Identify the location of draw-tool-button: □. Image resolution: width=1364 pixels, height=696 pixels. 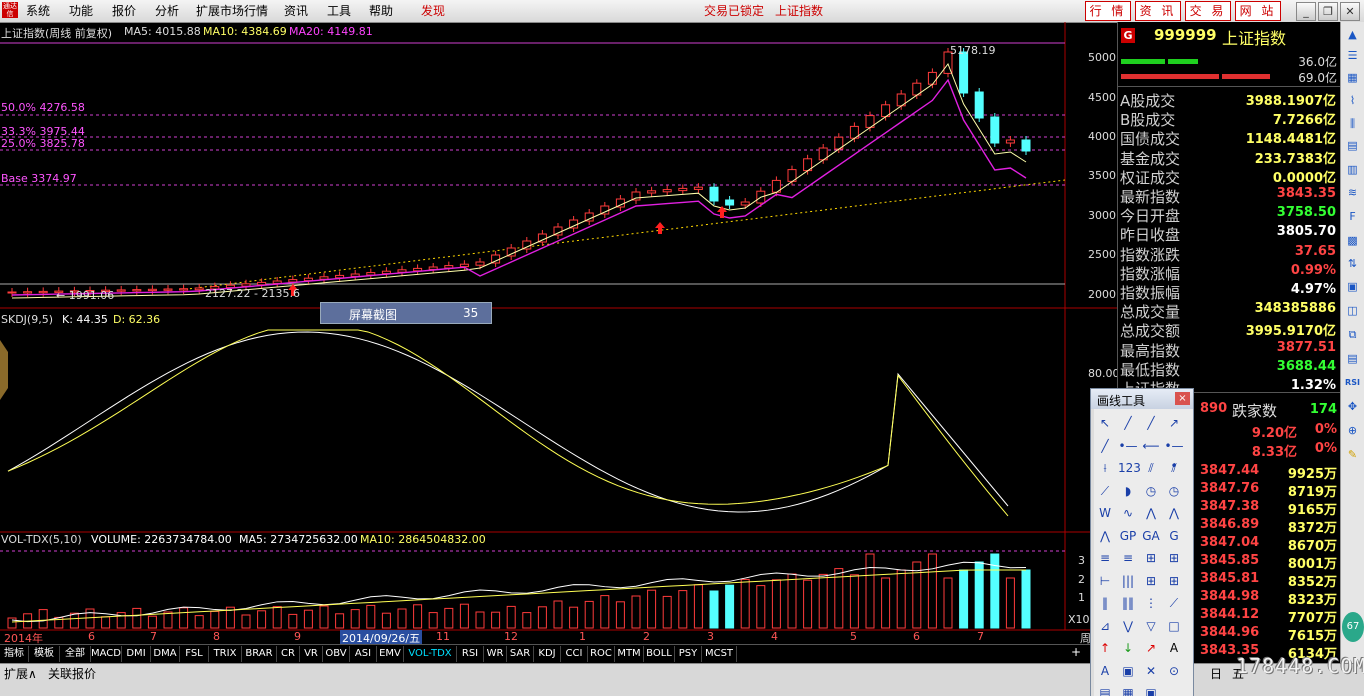
(1174, 626).